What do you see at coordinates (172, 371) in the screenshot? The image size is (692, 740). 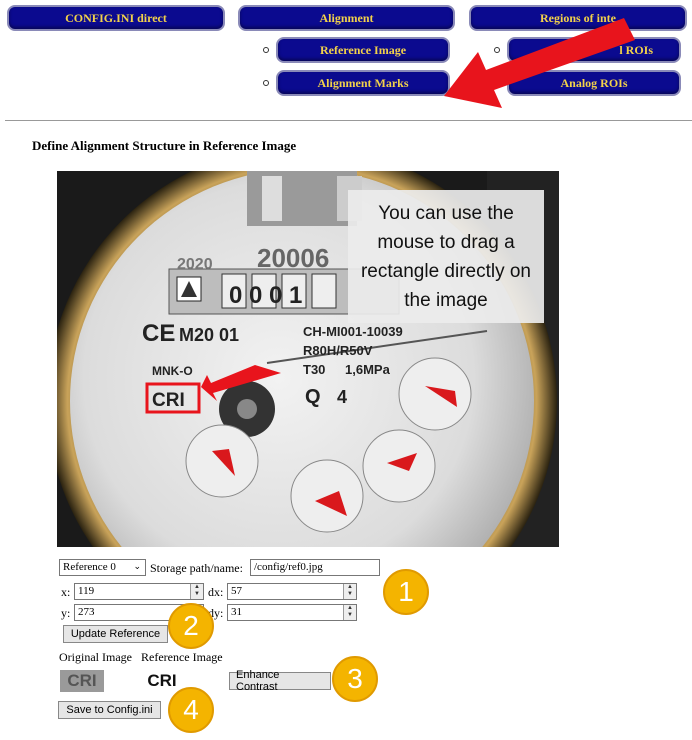 I see `svg-text: MNK-O` at bounding box center [172, 371].